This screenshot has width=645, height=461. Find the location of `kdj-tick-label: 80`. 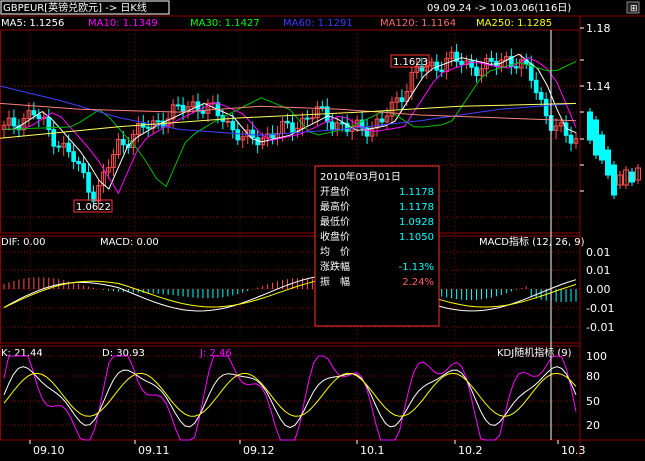

kdj-tick-label: 80 is located at coordinates (593, 376).